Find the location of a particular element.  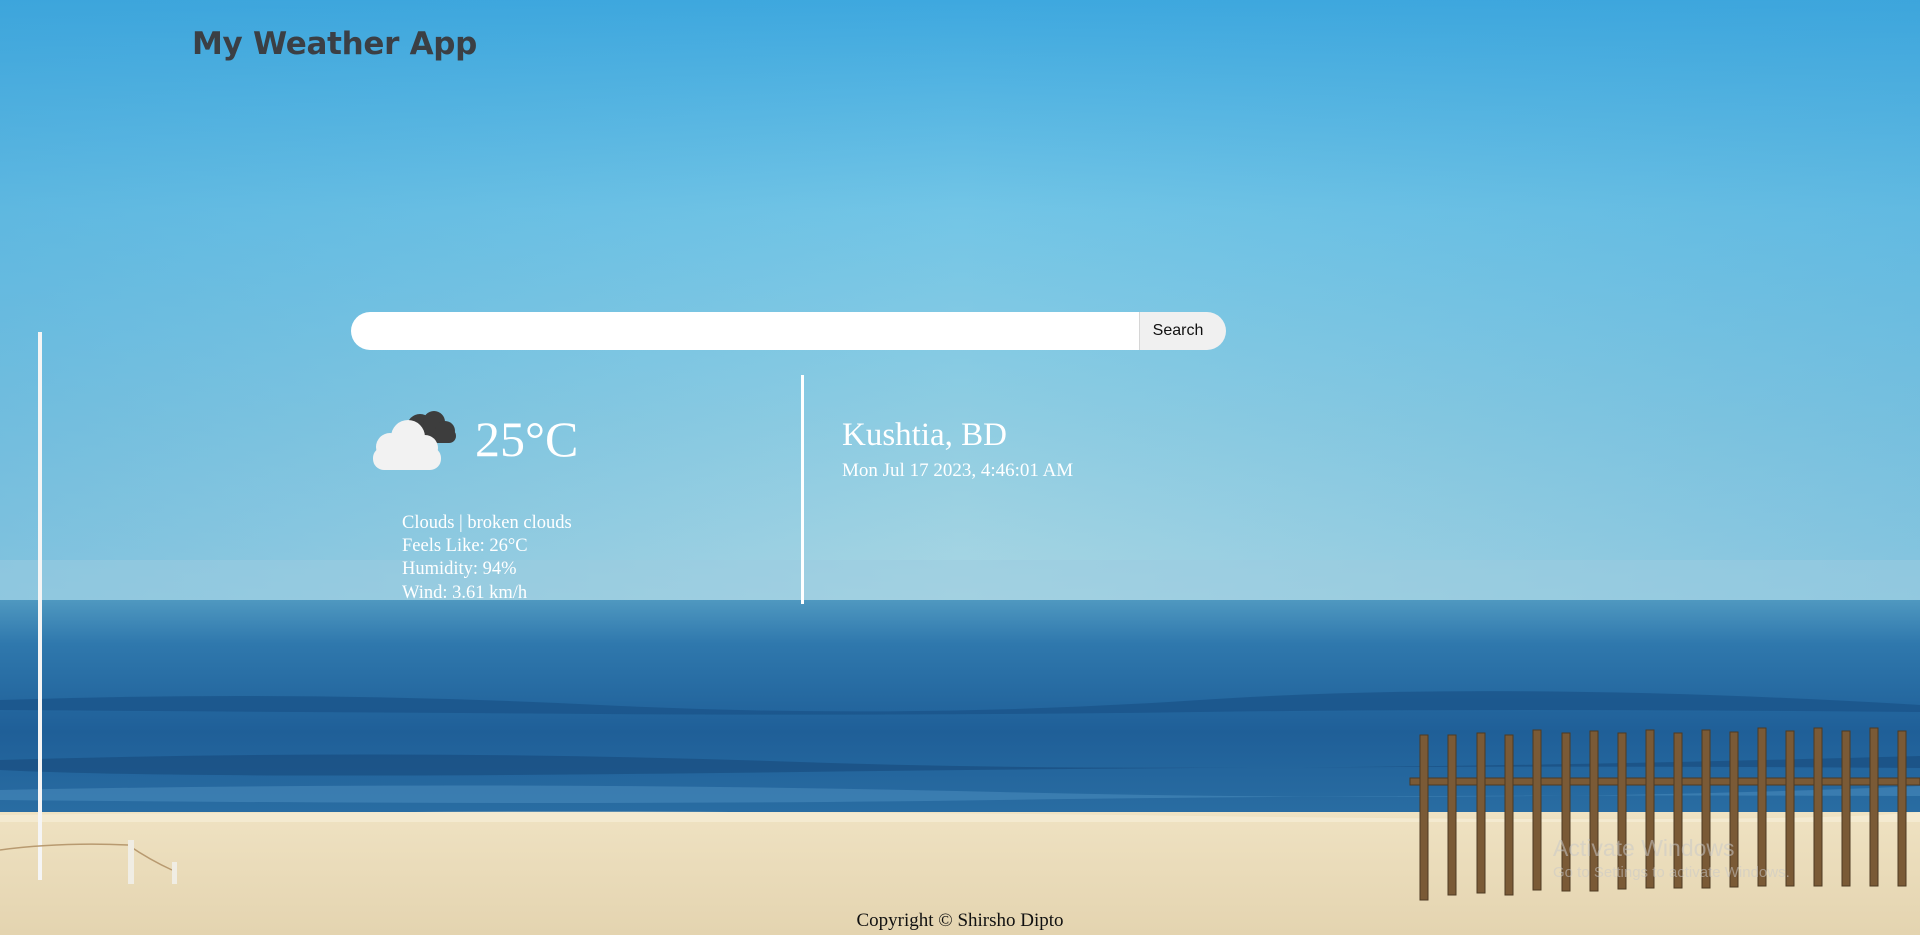

wind-speed: Wind: 3.61 km/h is located at coordinates (465, 592).